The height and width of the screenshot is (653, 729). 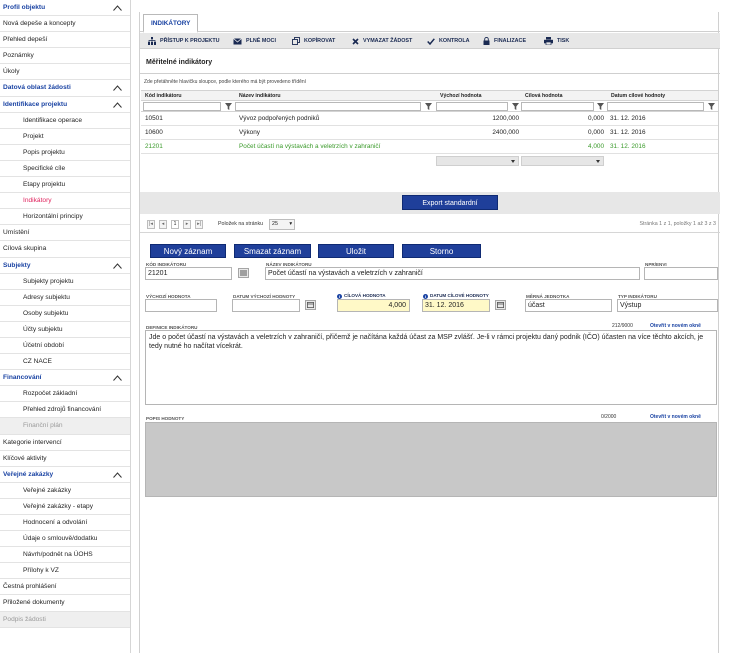 What do you see at coordinates (65, 587) in the screenshot?
I see `sidebar-item: Čestná prohlášení` at bounding box center [65, 587].